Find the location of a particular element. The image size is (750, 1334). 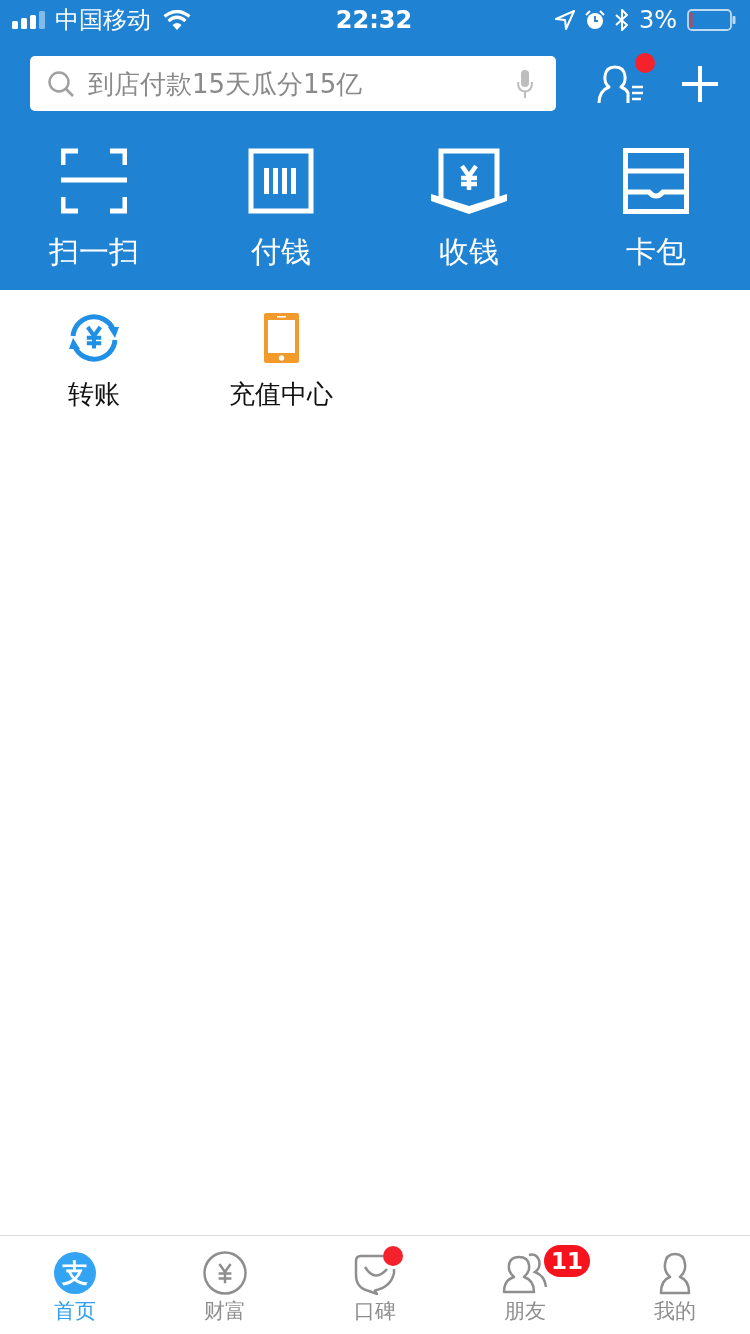

people-icon is located at coordinates (525, 1273).